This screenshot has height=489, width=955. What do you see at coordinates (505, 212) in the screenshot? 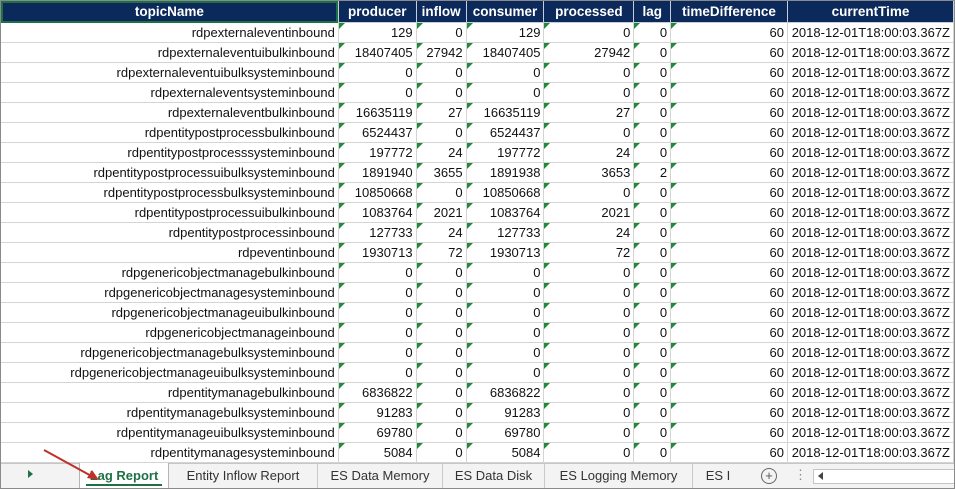
I see `cell-consumer: 1083764` at bounding box center [505, 212].